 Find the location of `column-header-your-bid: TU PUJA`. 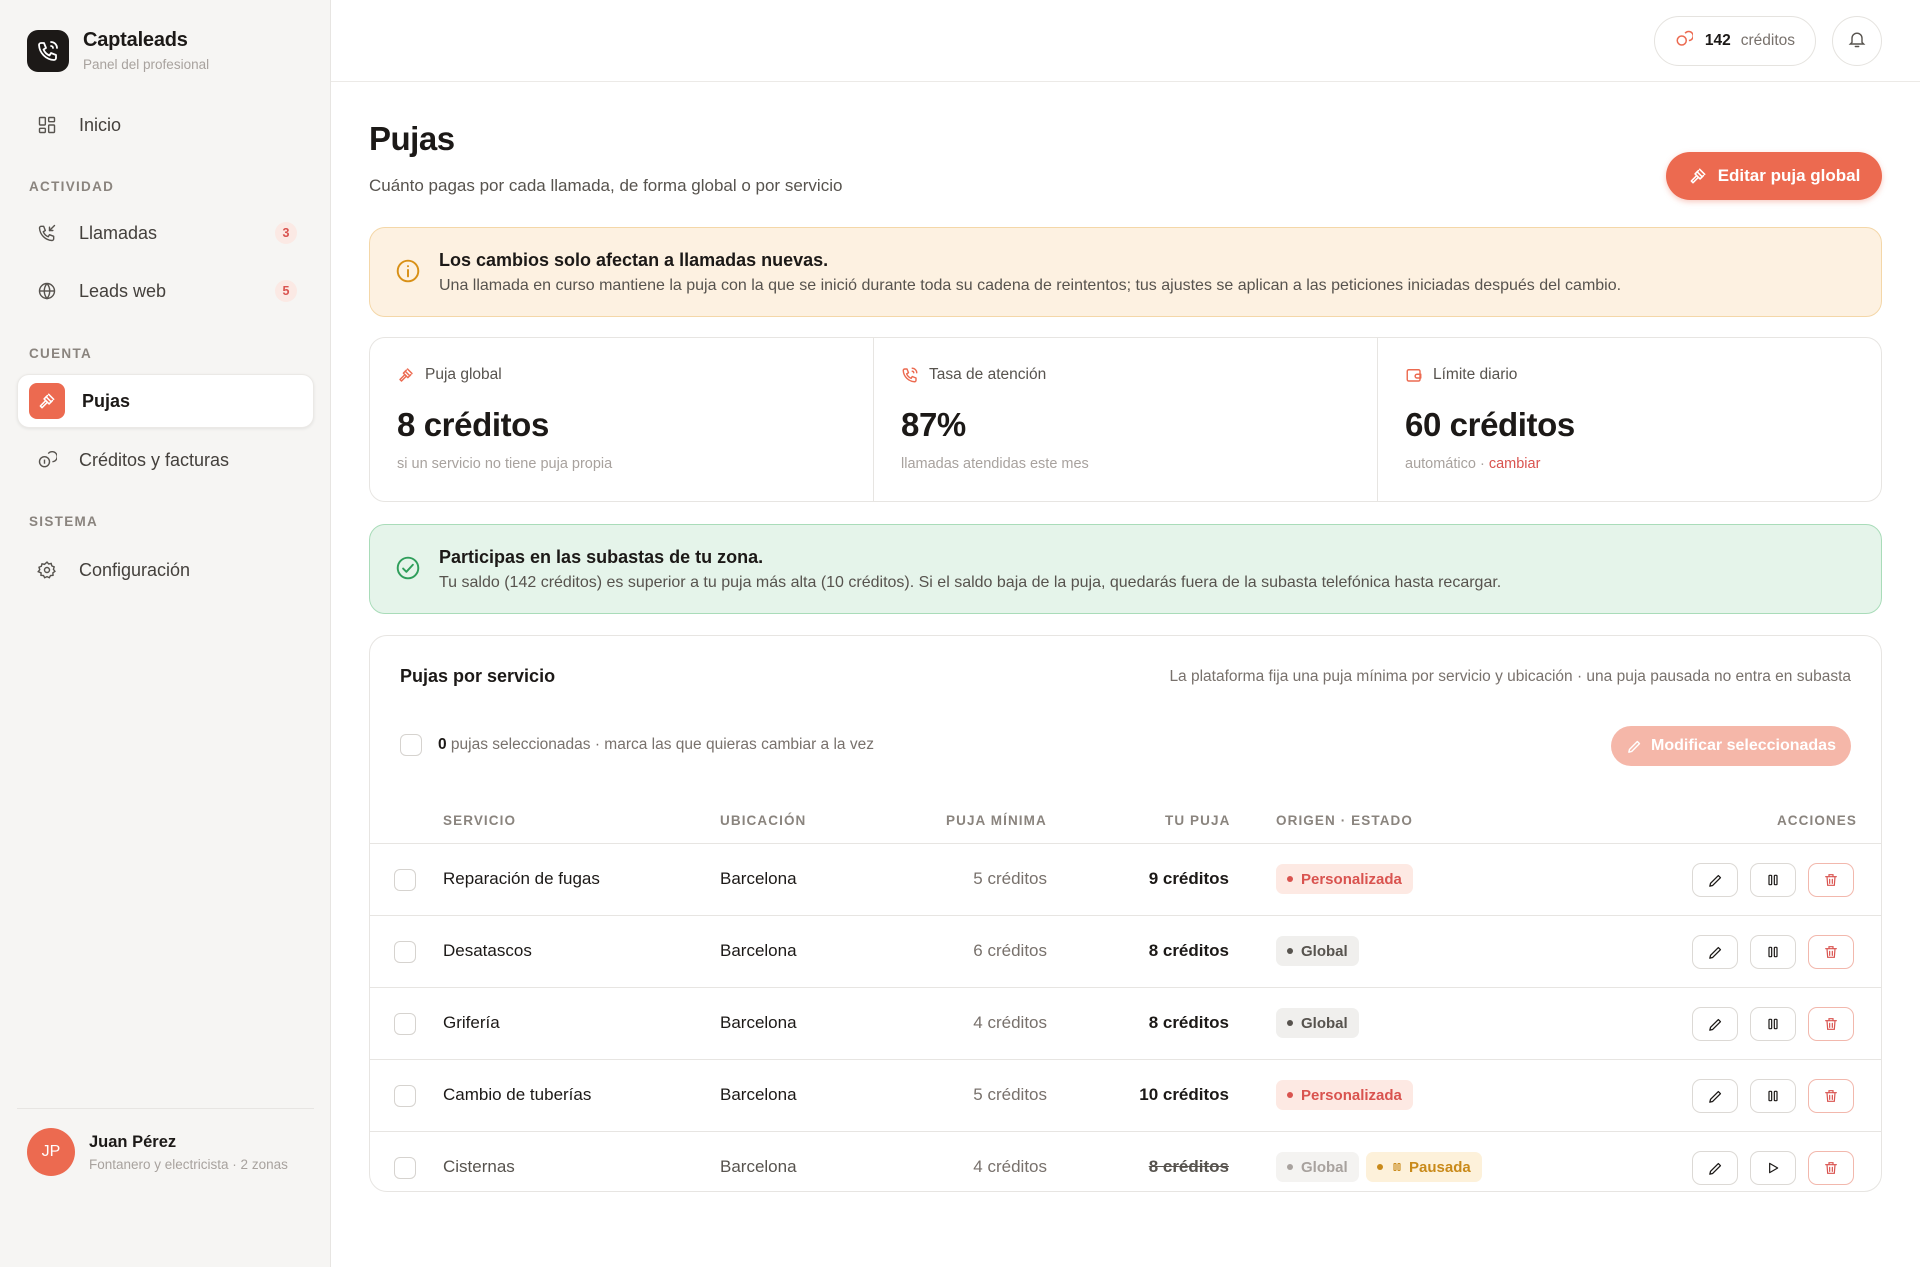

column-header-your-bid: TU PUJA is located at coordinates (1198, 820).